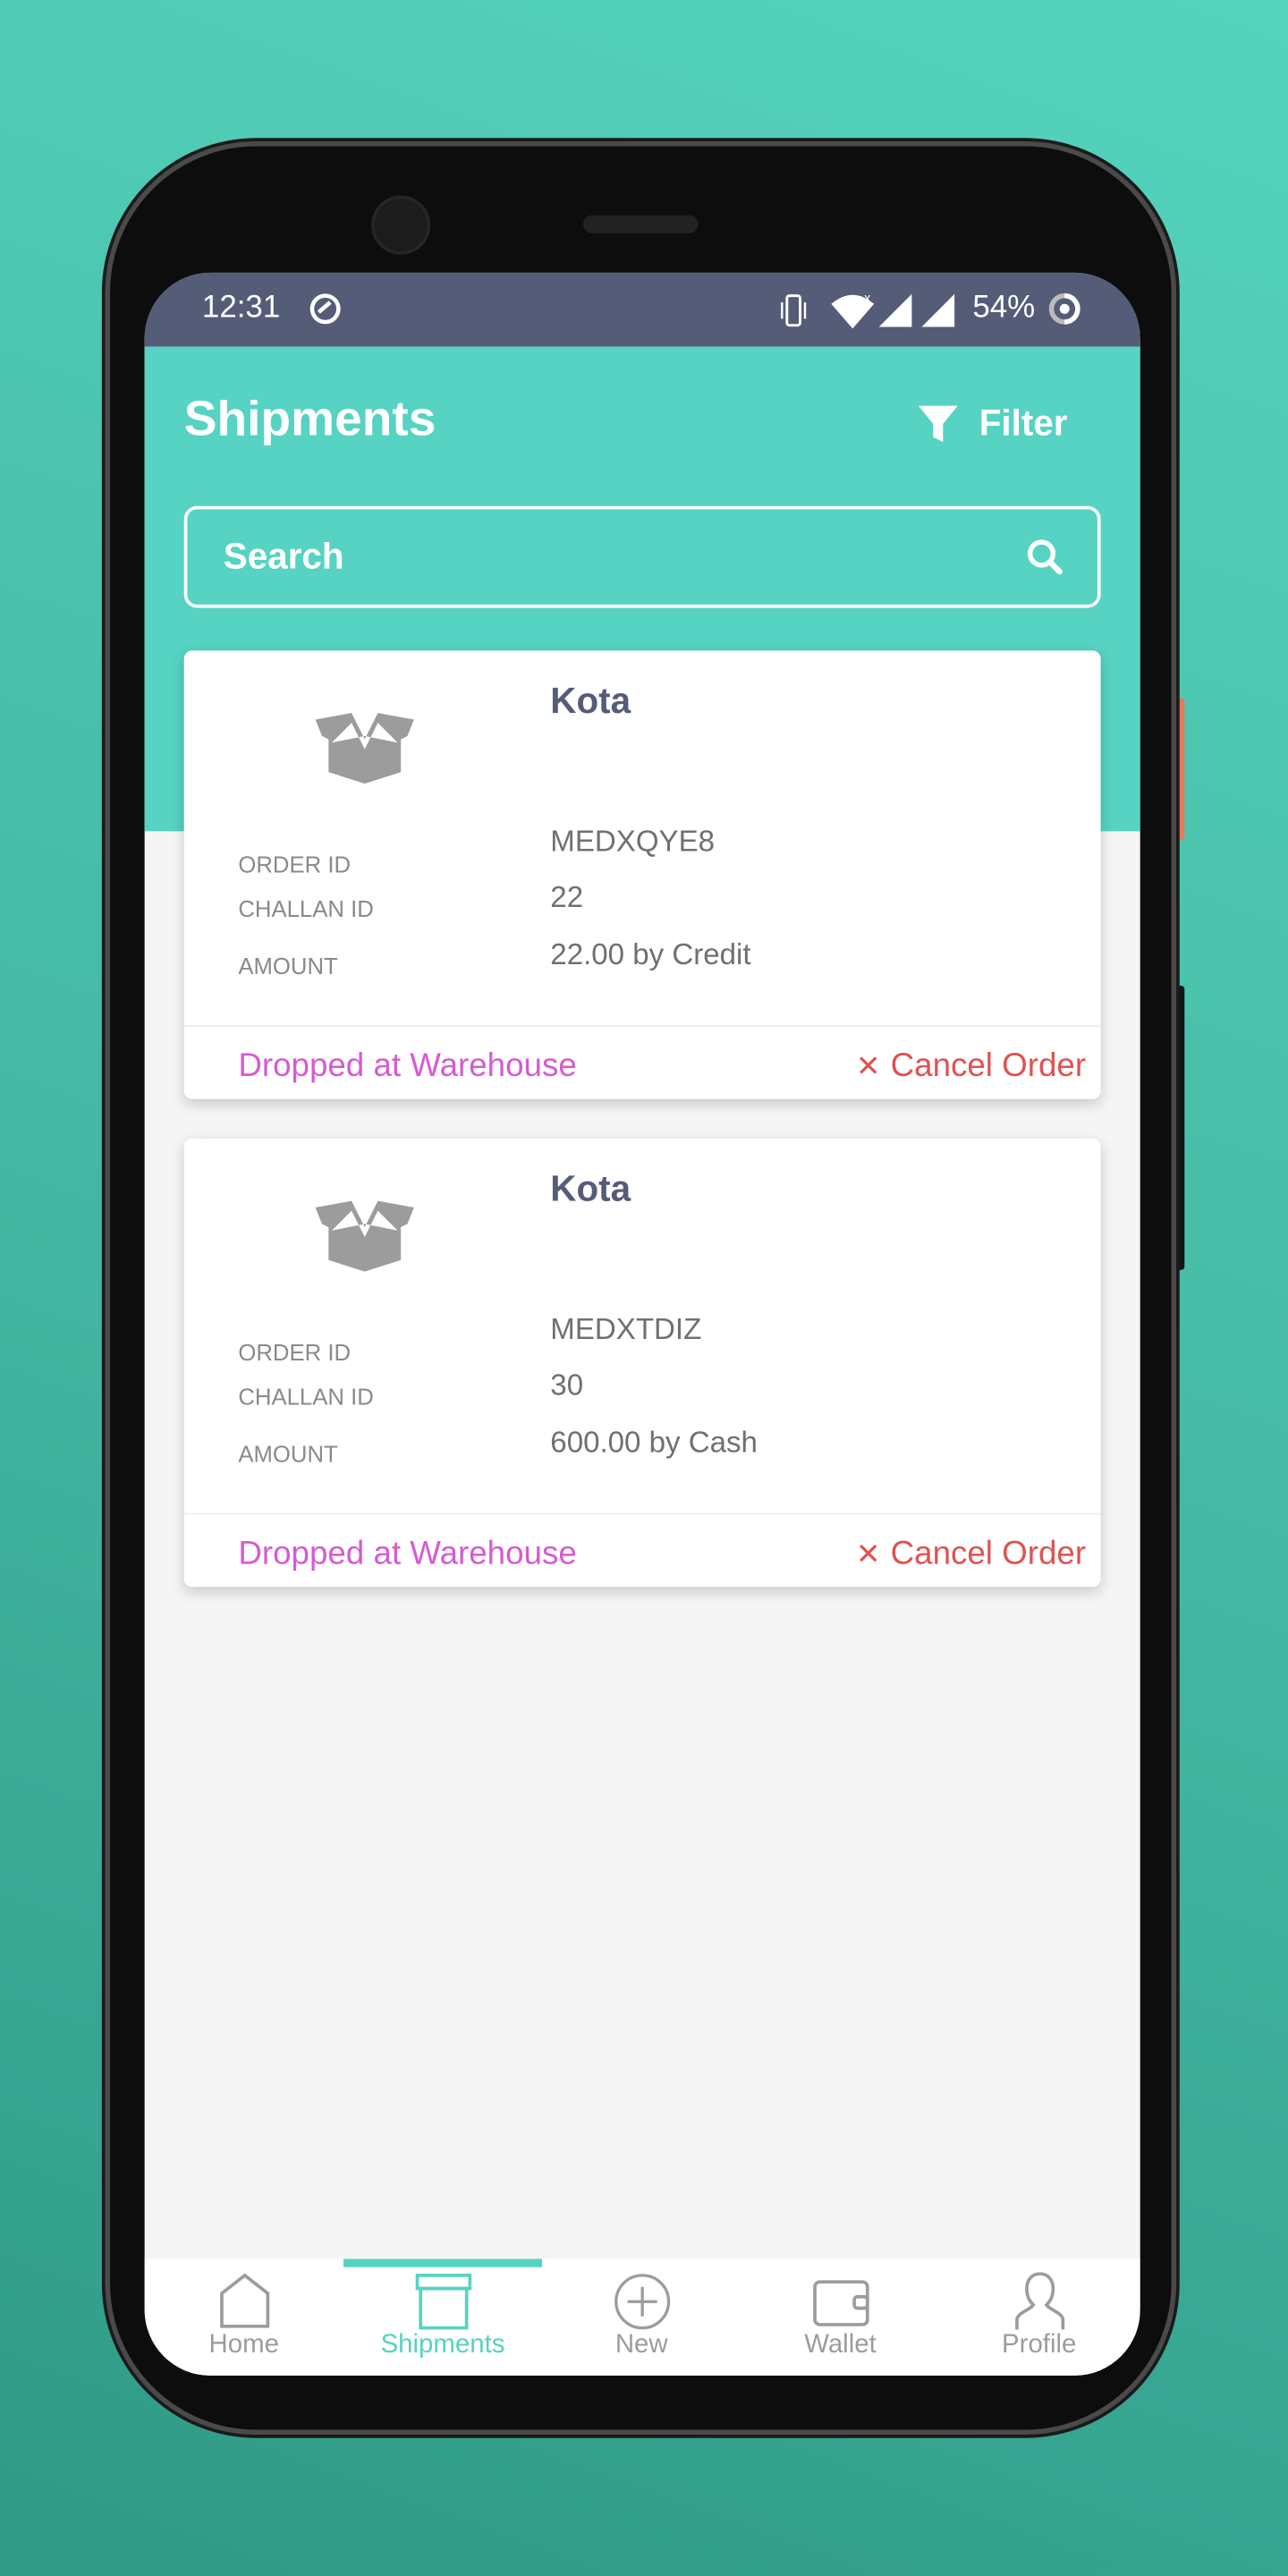 Image resolution: width=1288 pixels, height=2576 pixels. What do you see at coordinates (642, 2302) in the screenshot?
I see `plus-circle-icon` at bounding box center [642, 2302].